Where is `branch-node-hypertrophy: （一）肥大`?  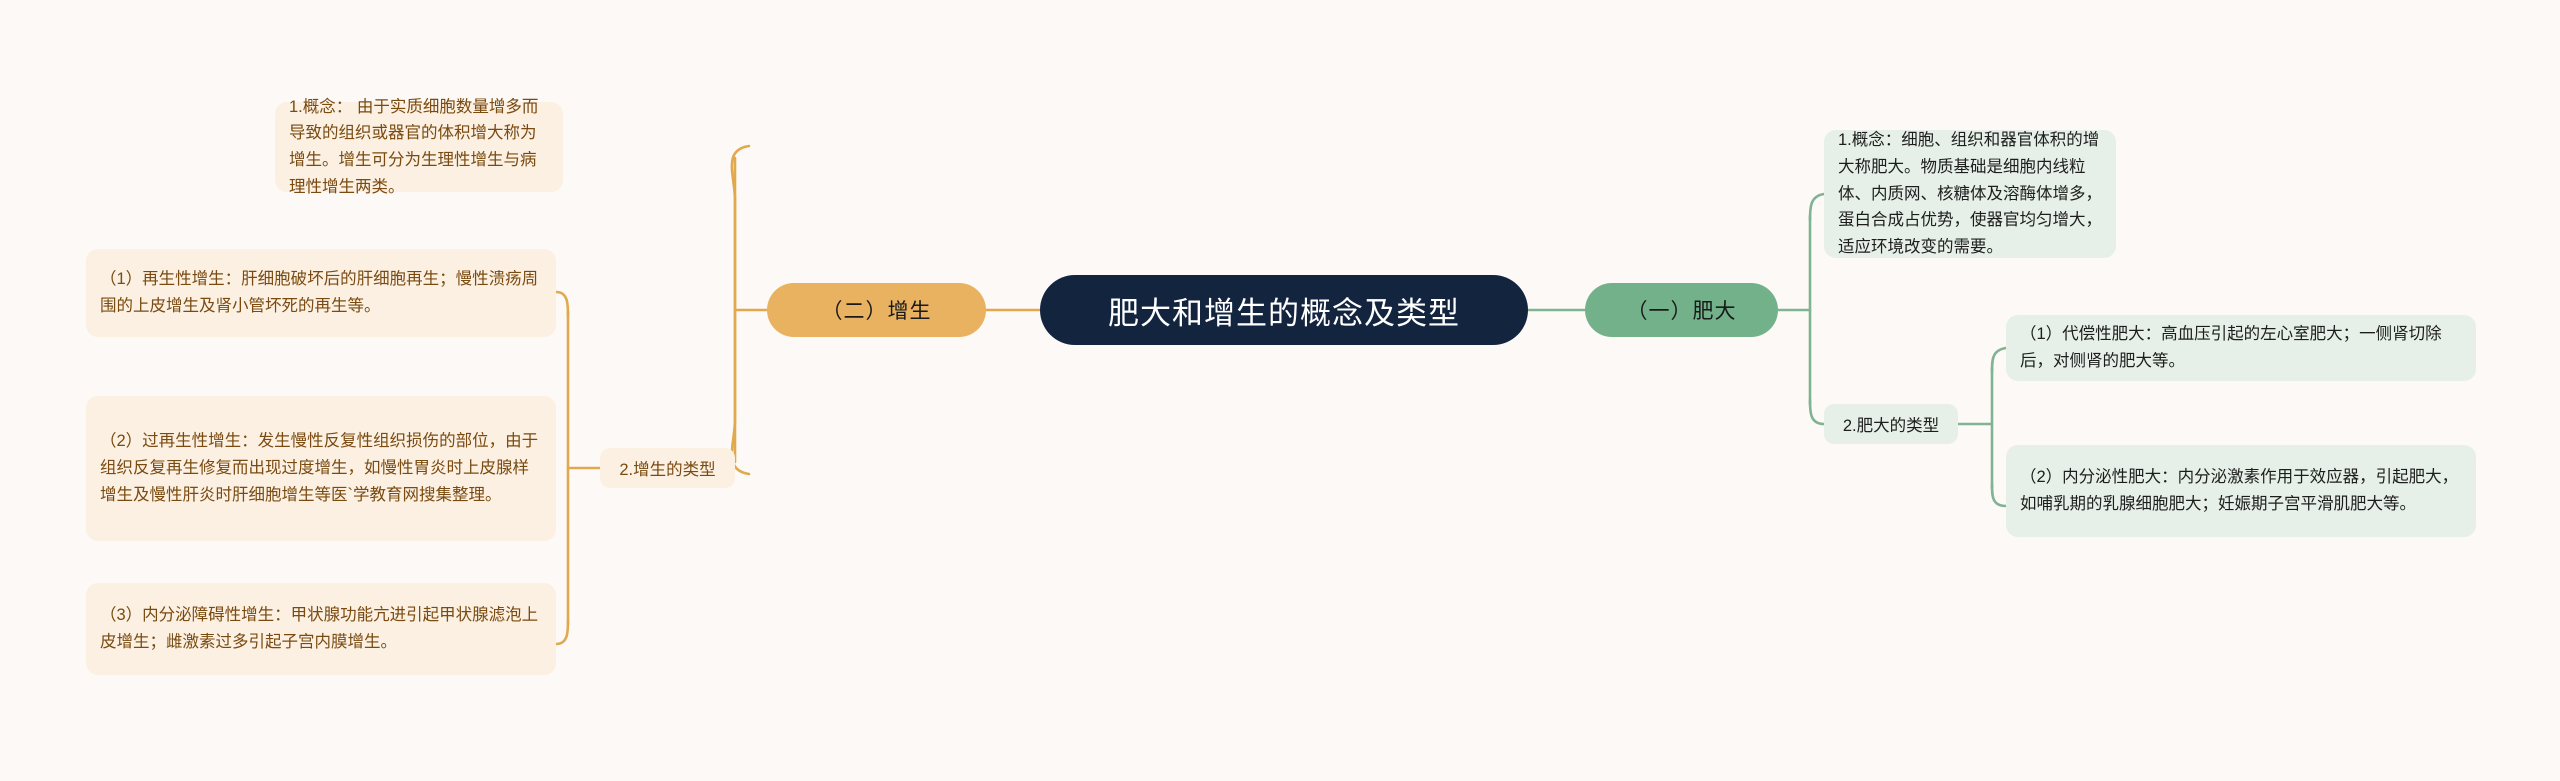
branch-node-hypertrophy: （一）肥大 is located at coordinates (1681, 310).